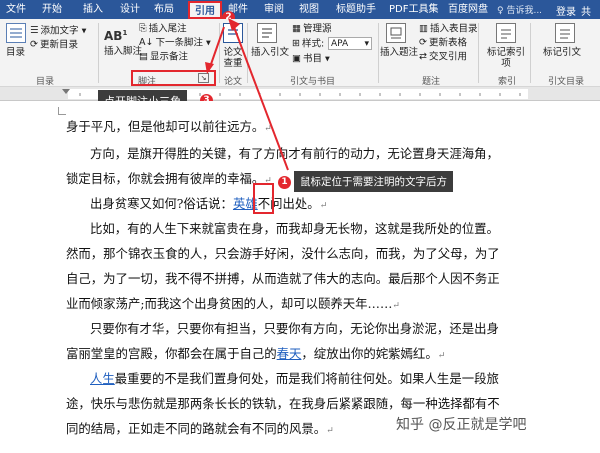  What do you see at coordinates (566, 10) in the screenshot?
I see `login-button: 登录` at bounding box center [566, 10].